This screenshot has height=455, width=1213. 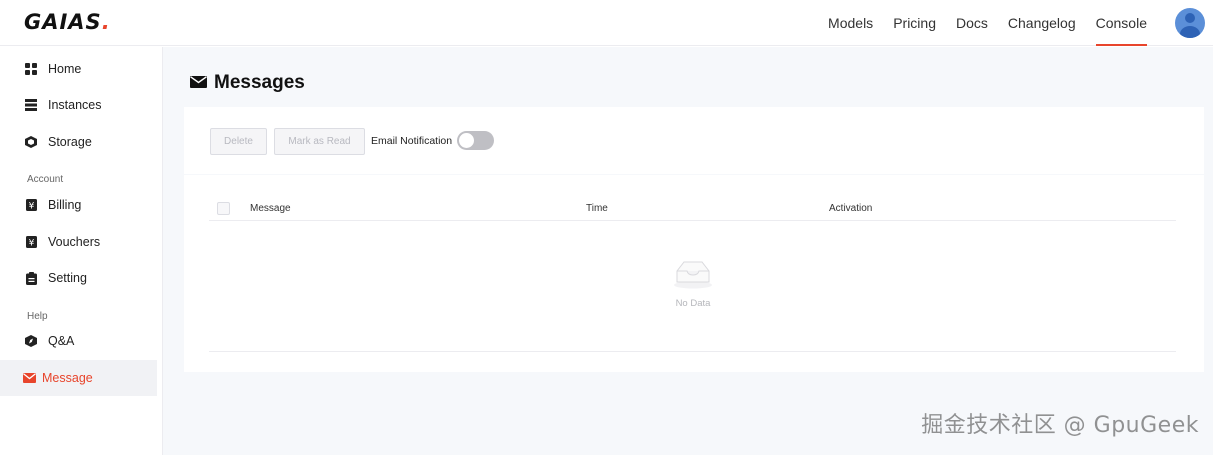 I want to click on sidebar-item-storage: Storage, so click(x=78, y=142).